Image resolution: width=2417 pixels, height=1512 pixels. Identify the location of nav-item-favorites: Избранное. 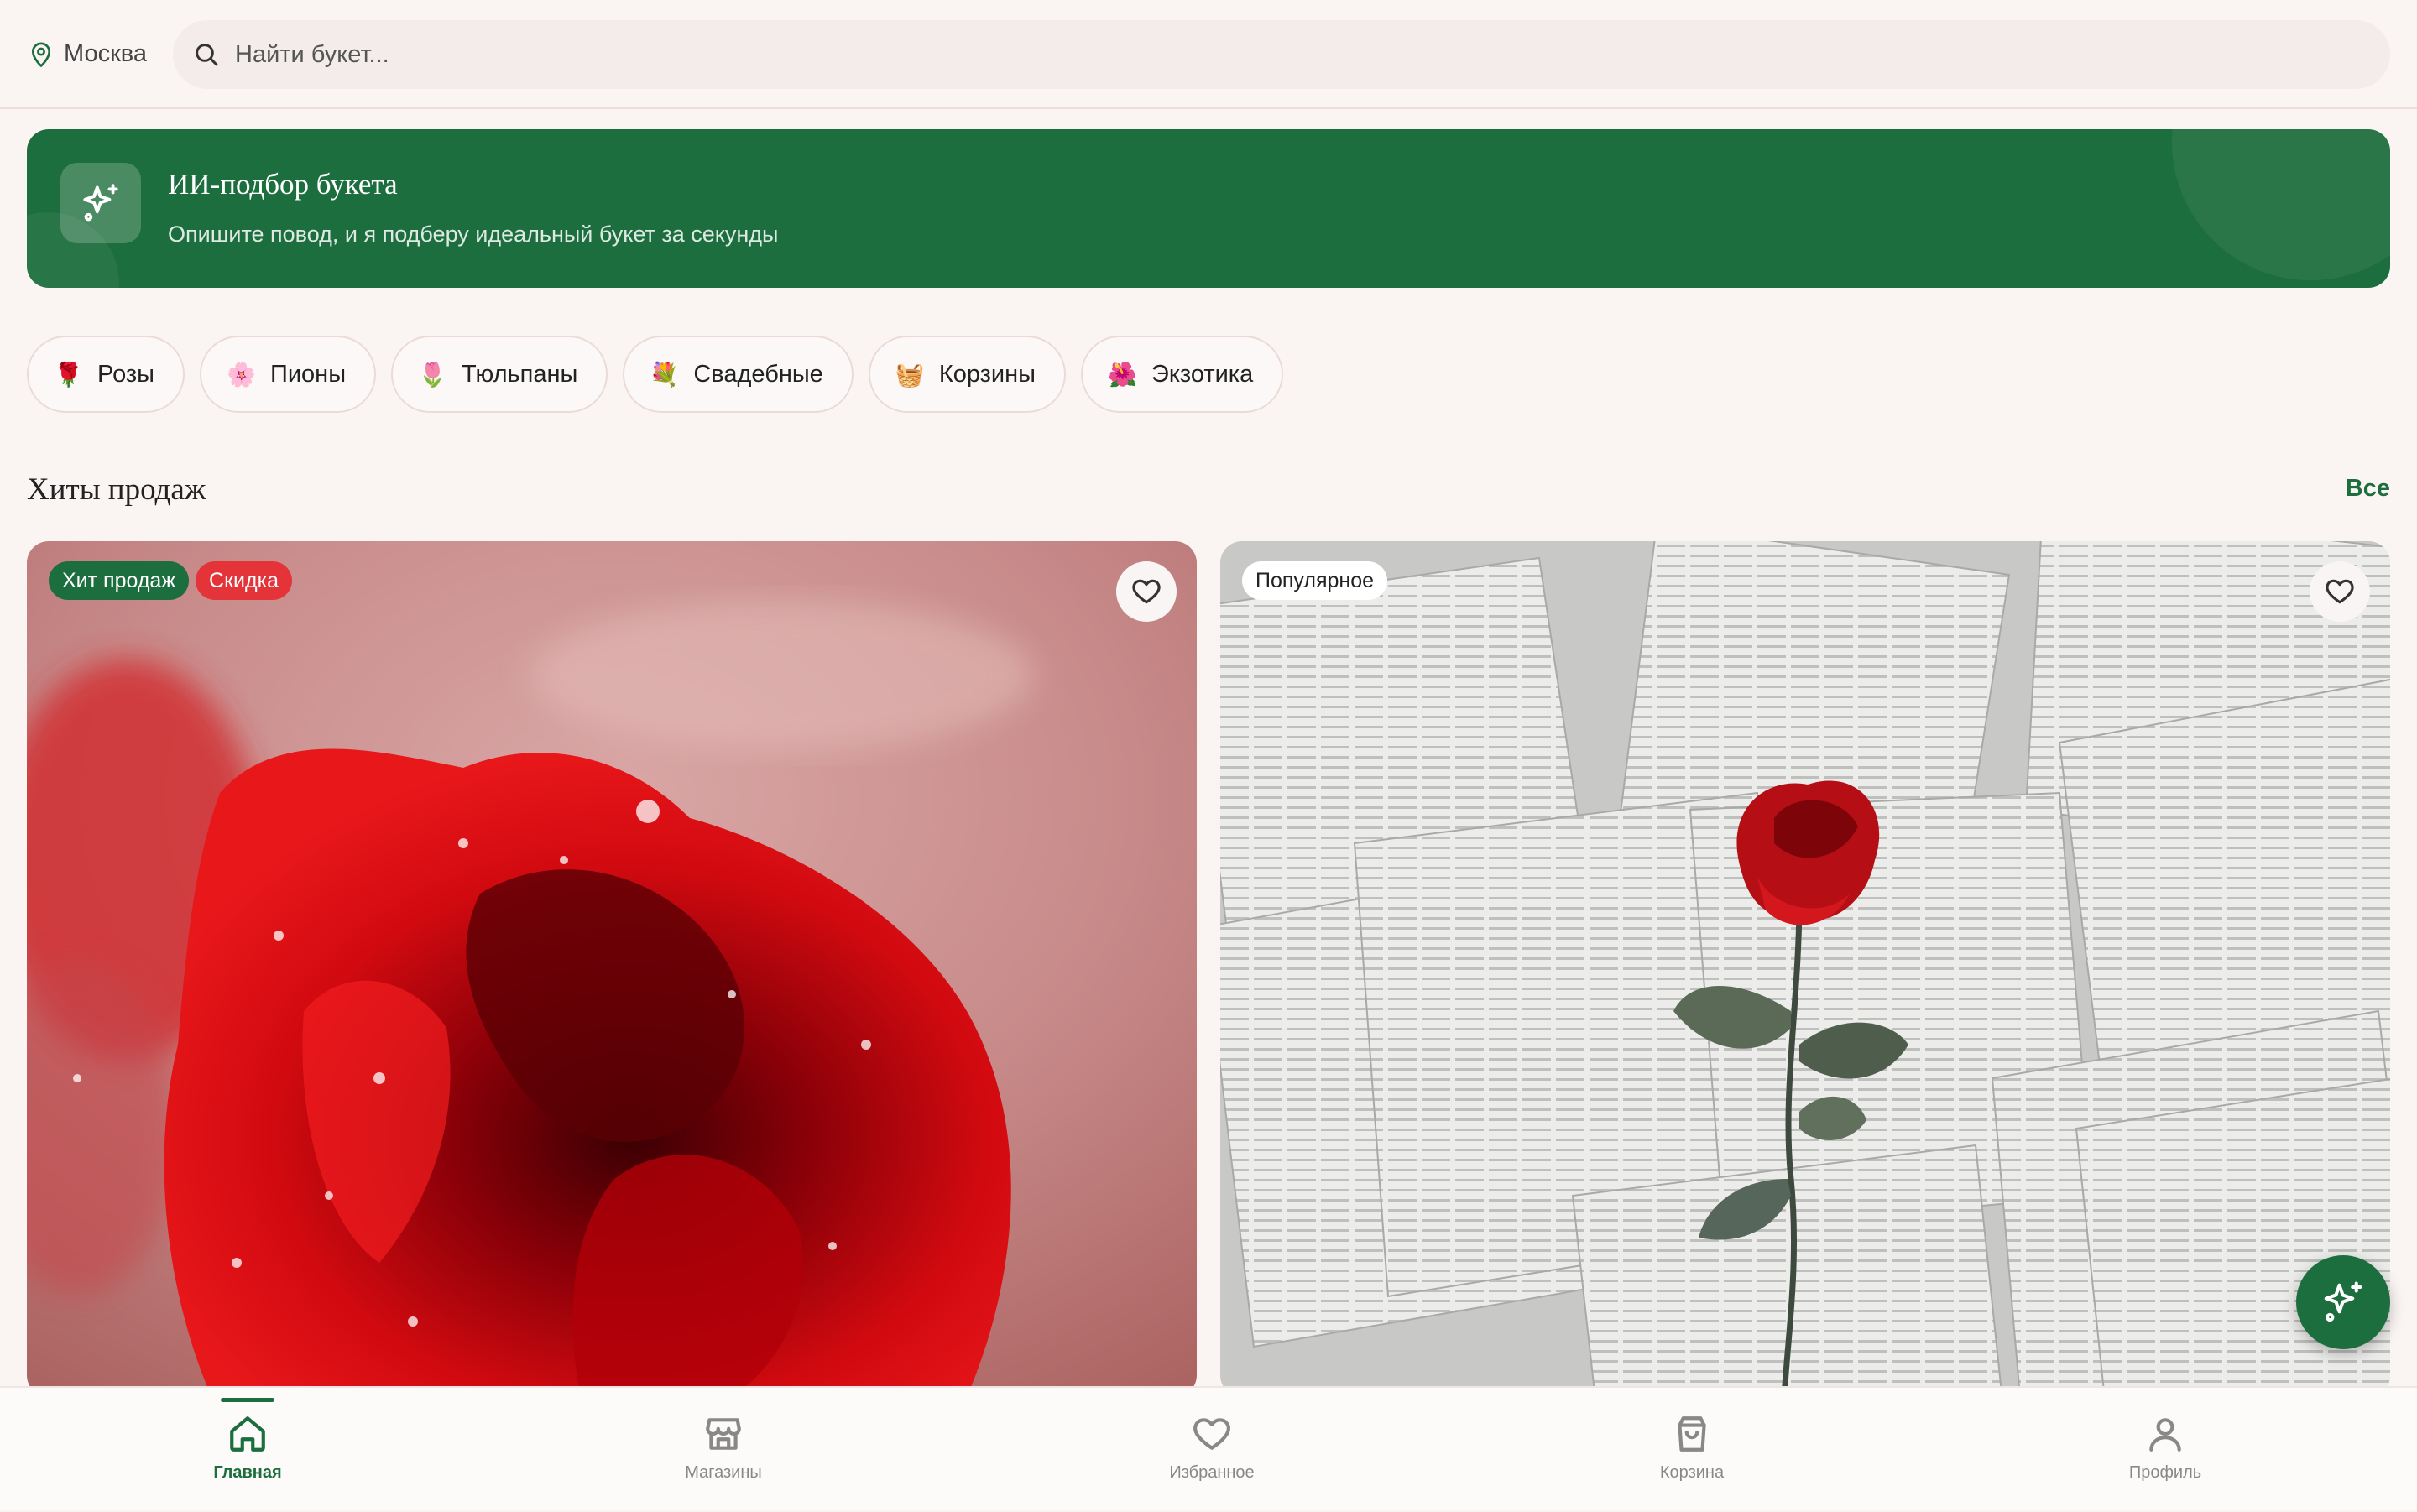
(1212, 1450).